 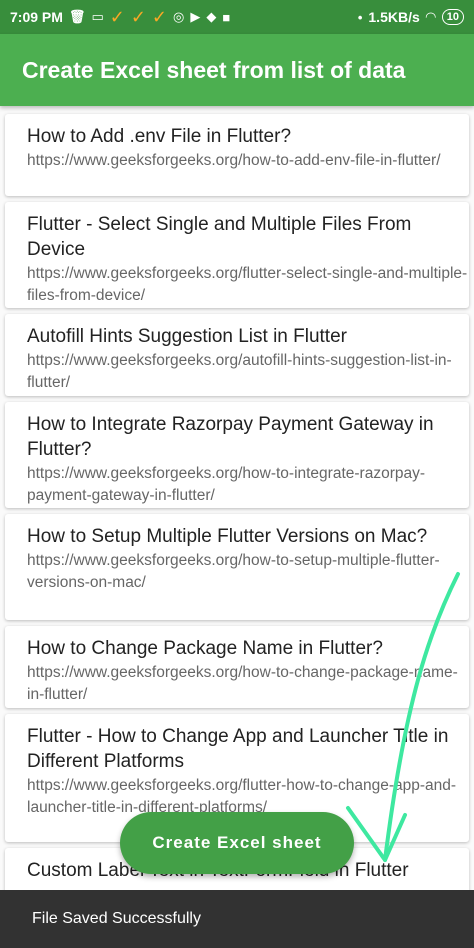 What do you see at coordinates (214, 69) in the screenshot?
I see `page-title: Create Excel sheet from list of data` at bounding box center [214, 69].